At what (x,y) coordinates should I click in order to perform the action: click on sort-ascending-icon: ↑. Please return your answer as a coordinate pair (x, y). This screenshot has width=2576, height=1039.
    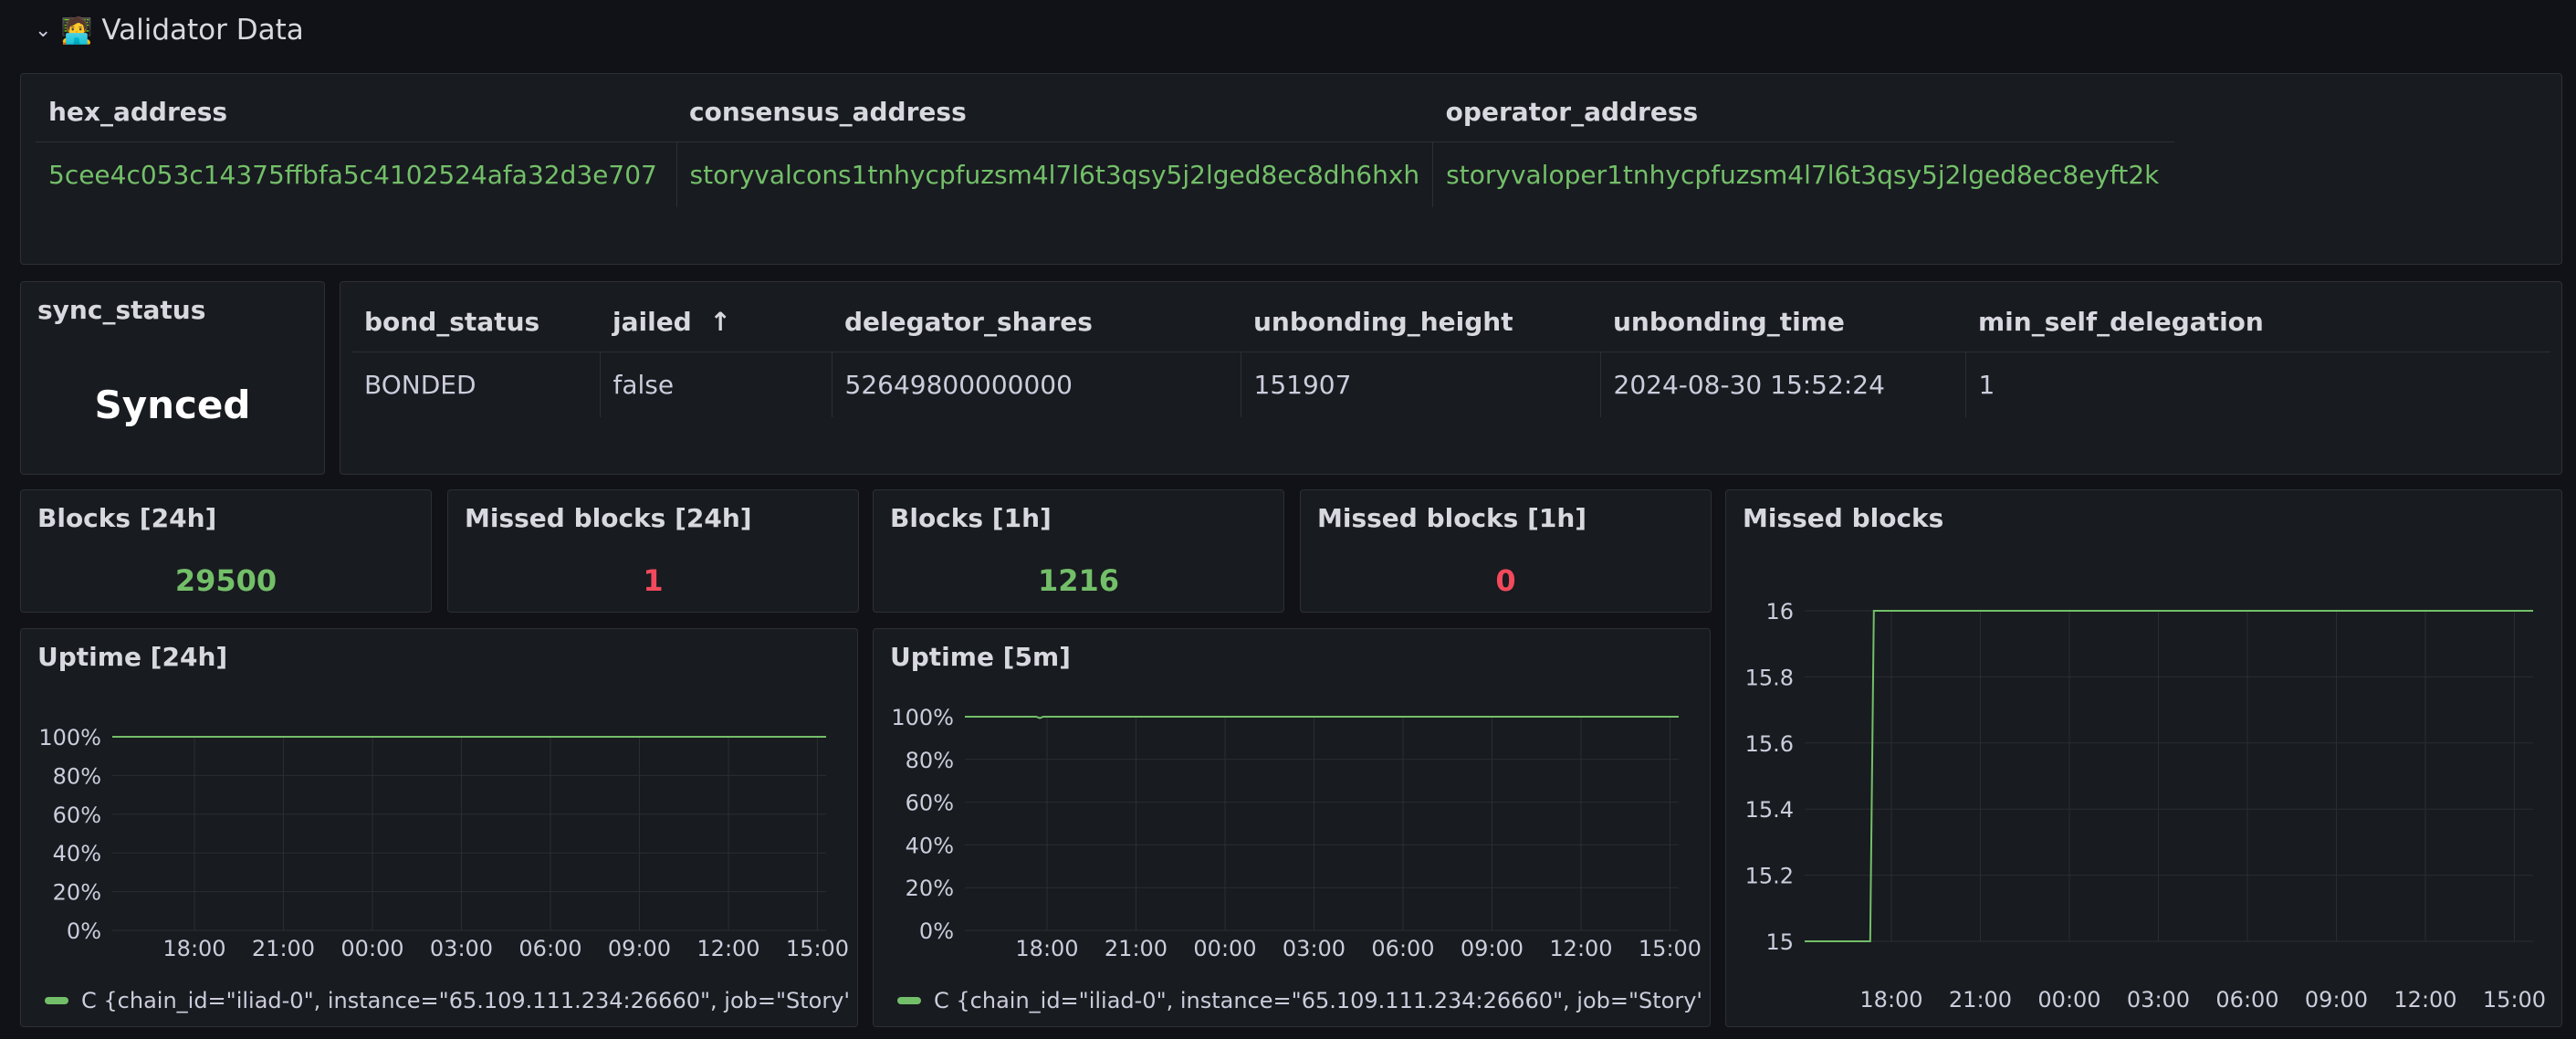
    Looking at the image, I should click on (720, 322).